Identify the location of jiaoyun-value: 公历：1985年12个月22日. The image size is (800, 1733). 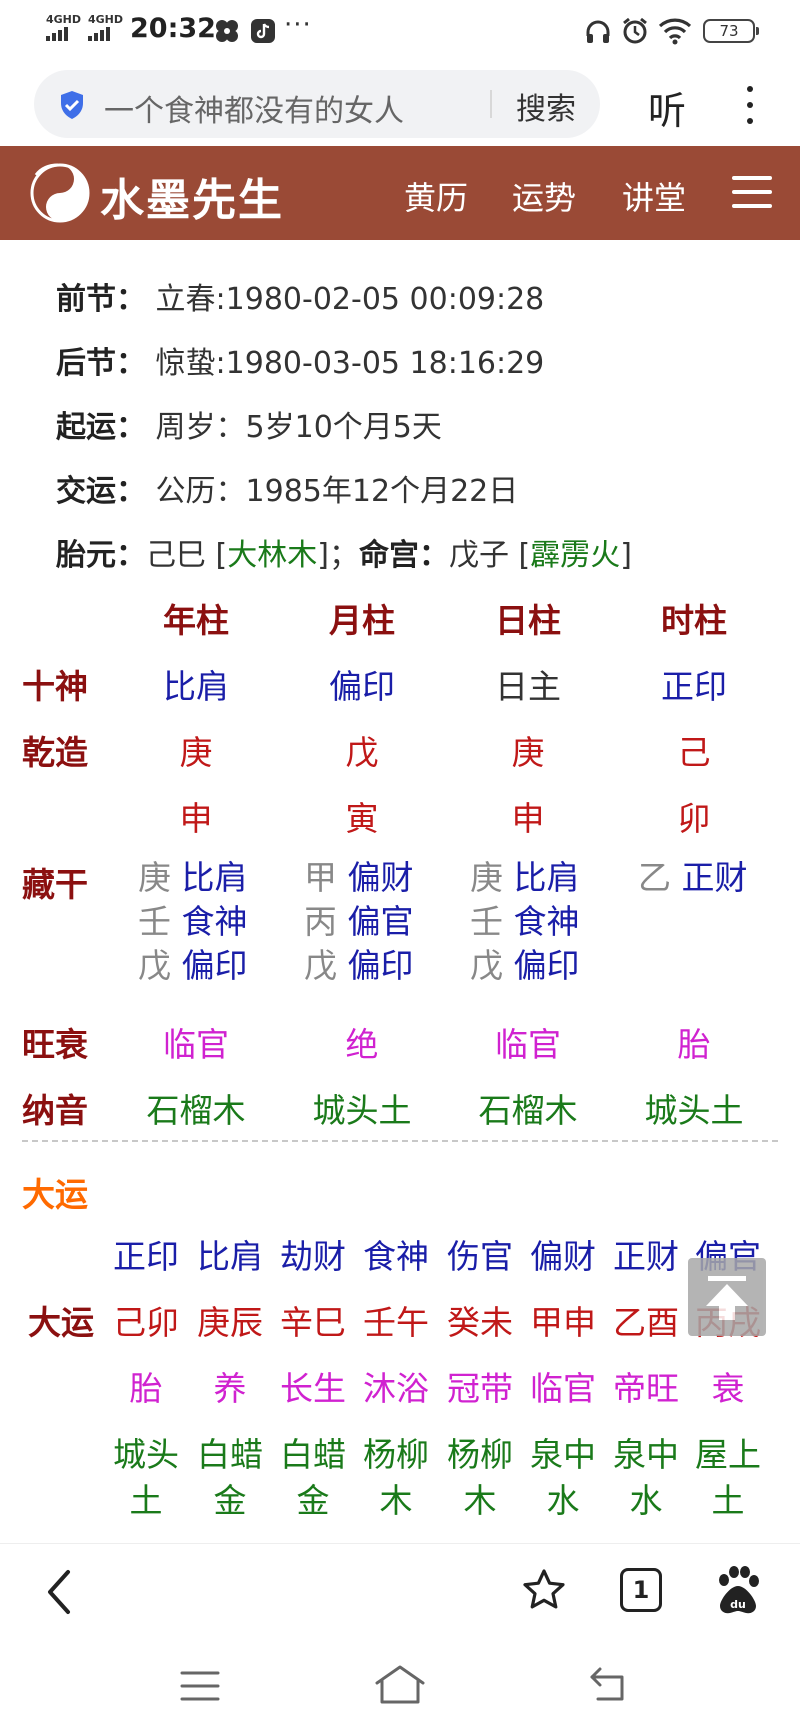
(337, 491).